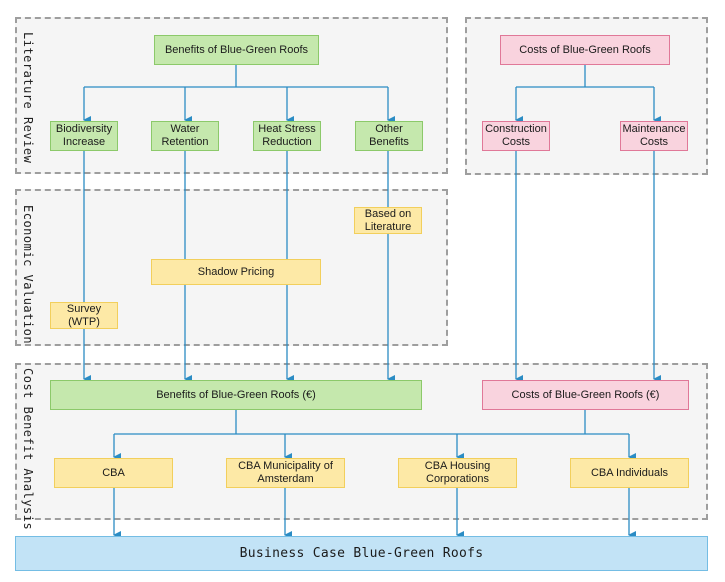 This screenshot has width=725, height=582. I want to click on biodiversity-increase-node: Biodiversity Increase, so click(84, 136).